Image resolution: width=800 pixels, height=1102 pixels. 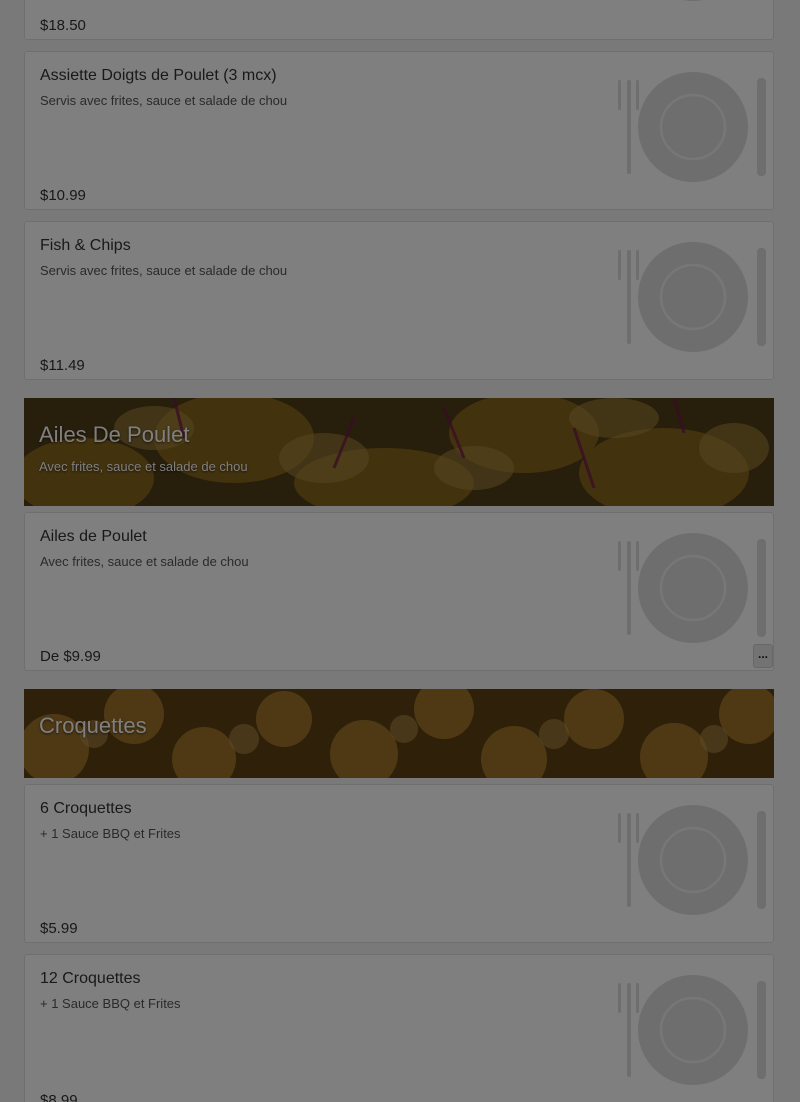 I want to click on item-price: $10.99, so click(x=63, y=195).